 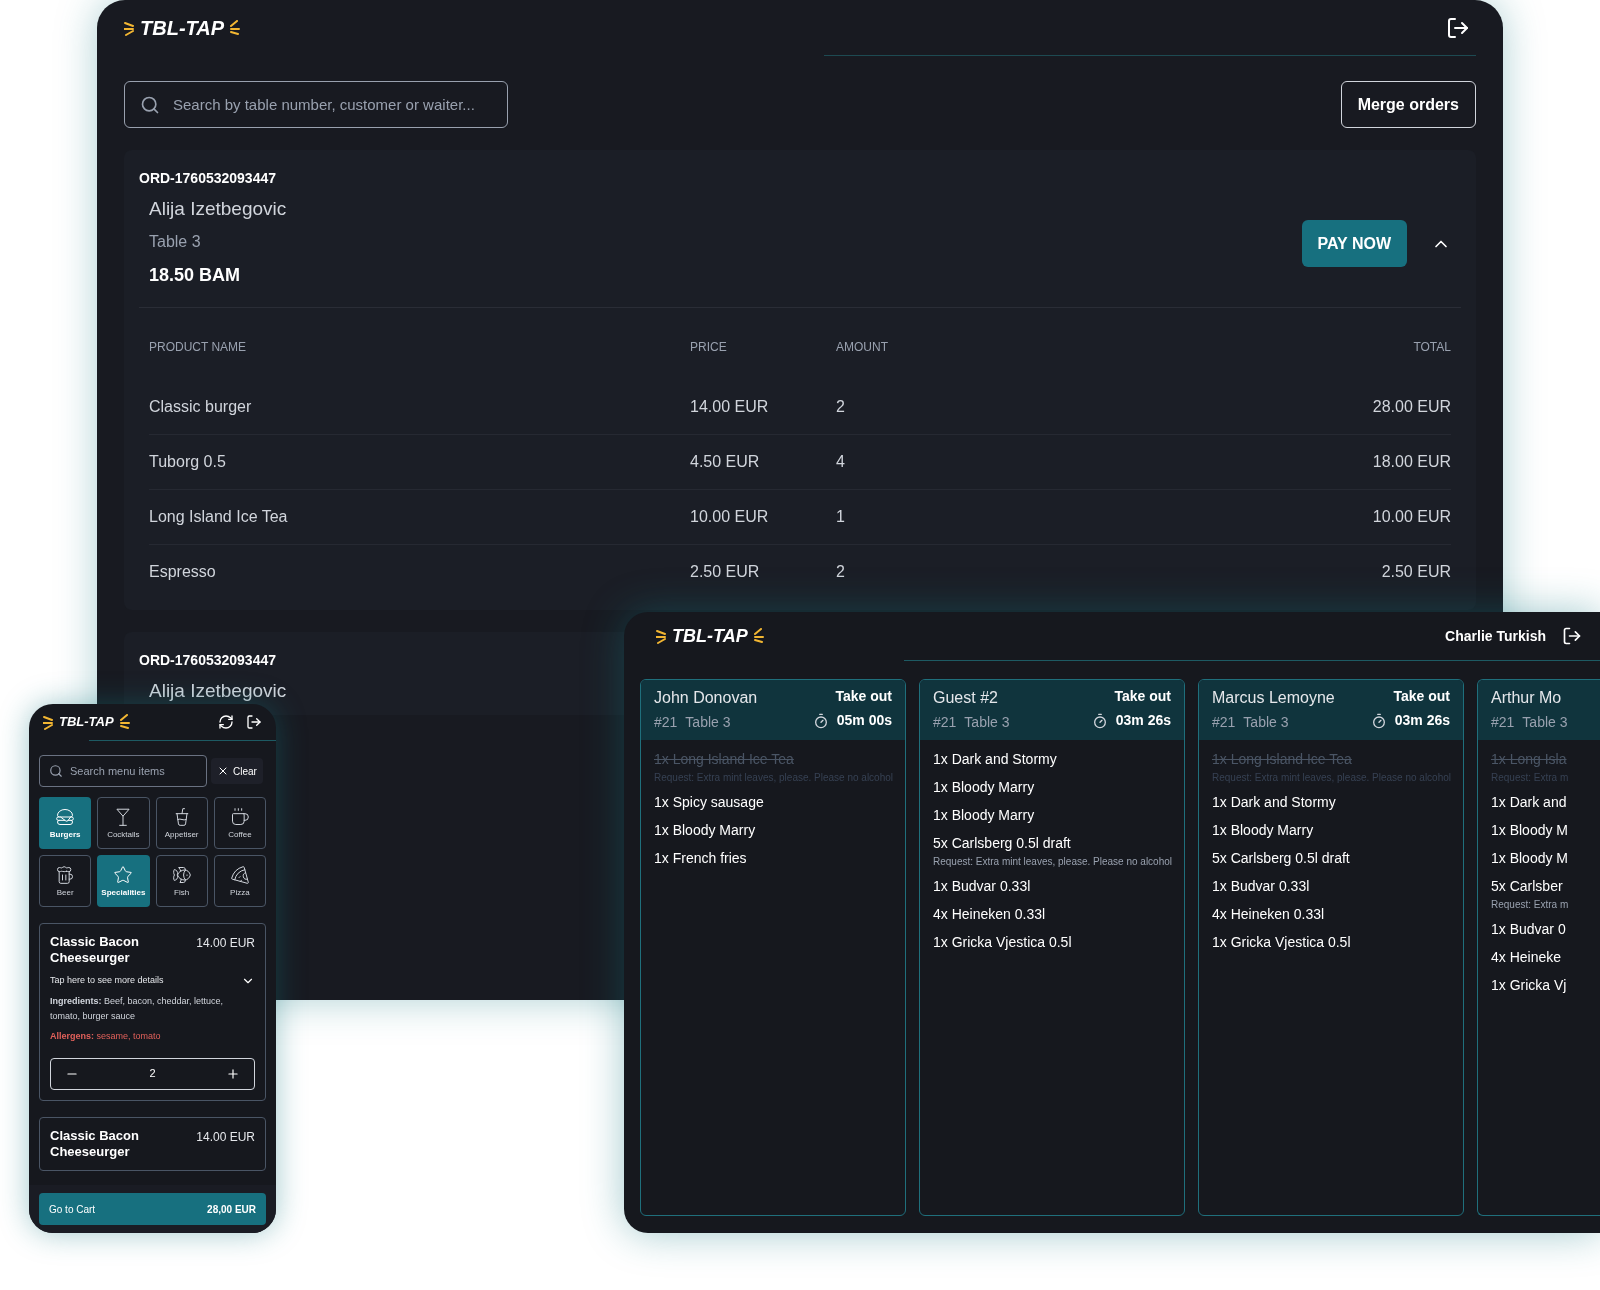 I want to click on order-item: 1x Spicy sausage, so click(x=709, y=802).